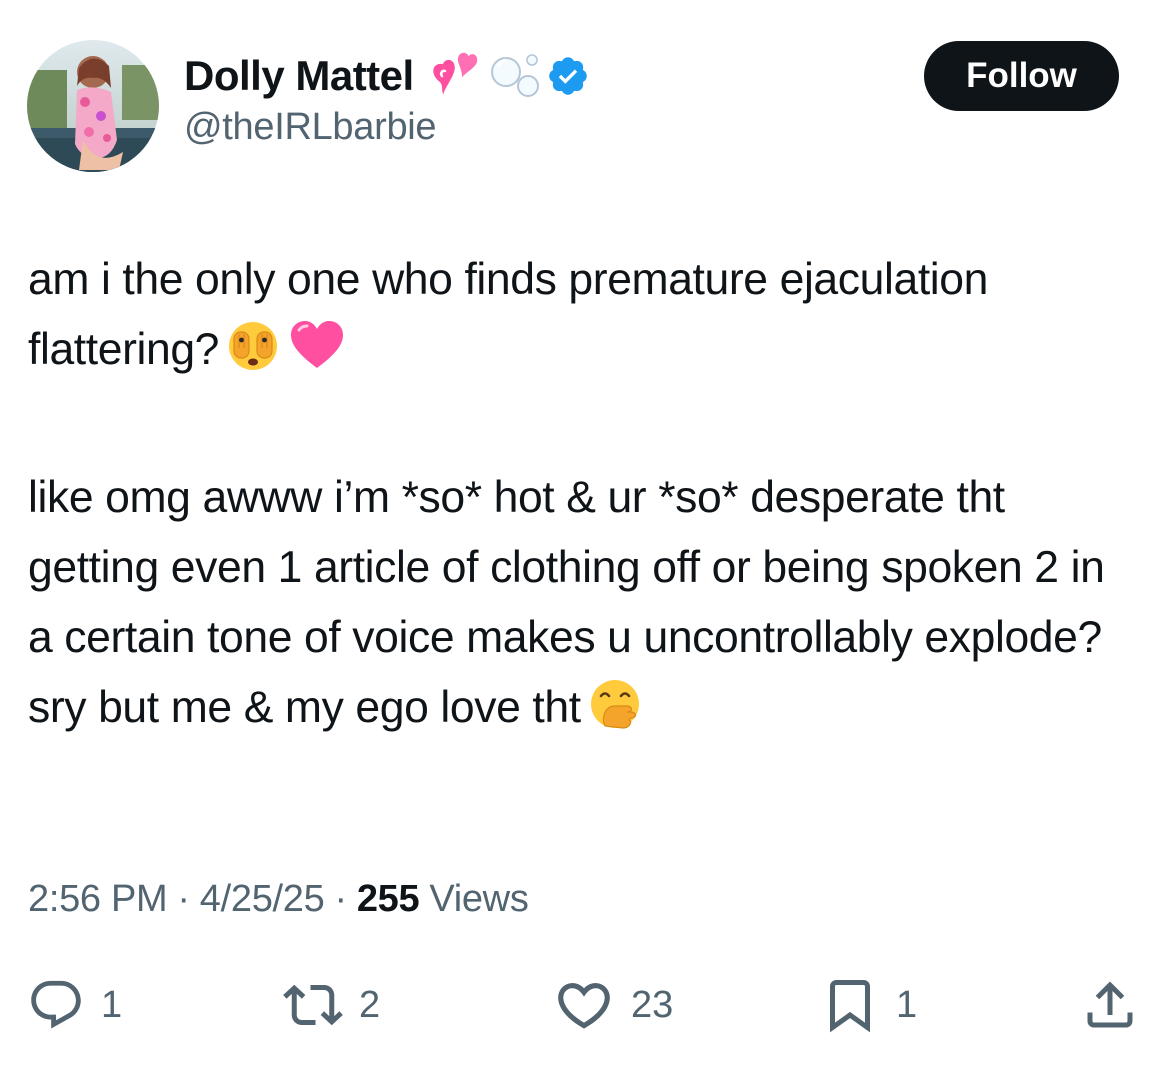 The image size is (1170, 1066). What do you see at coordinates (907, 1004) in the screenshot?
I see `bookmark-count: 1` at bounding box center [907, 1004].